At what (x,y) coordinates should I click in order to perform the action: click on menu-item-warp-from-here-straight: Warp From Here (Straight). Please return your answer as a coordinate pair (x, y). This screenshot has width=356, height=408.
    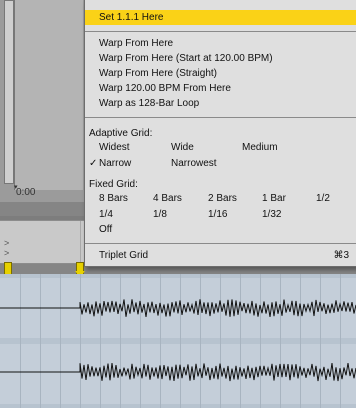
    Looking at the image, I should click on (220, 73).